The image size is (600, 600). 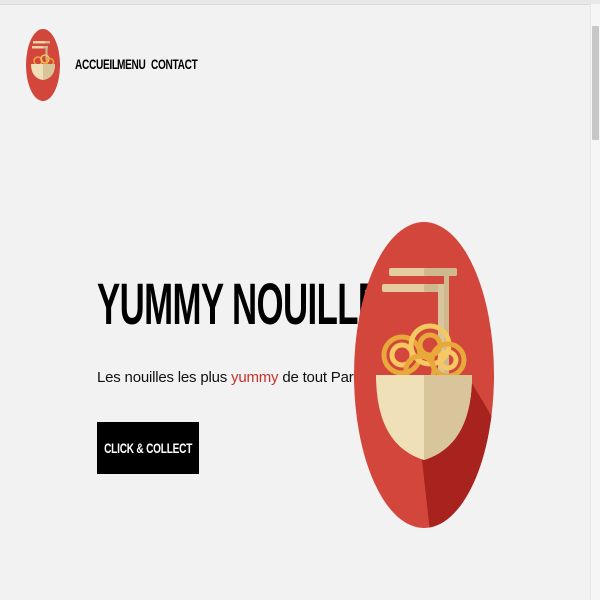 I want to click on page-scrollbar, so click(x=595, y=302).